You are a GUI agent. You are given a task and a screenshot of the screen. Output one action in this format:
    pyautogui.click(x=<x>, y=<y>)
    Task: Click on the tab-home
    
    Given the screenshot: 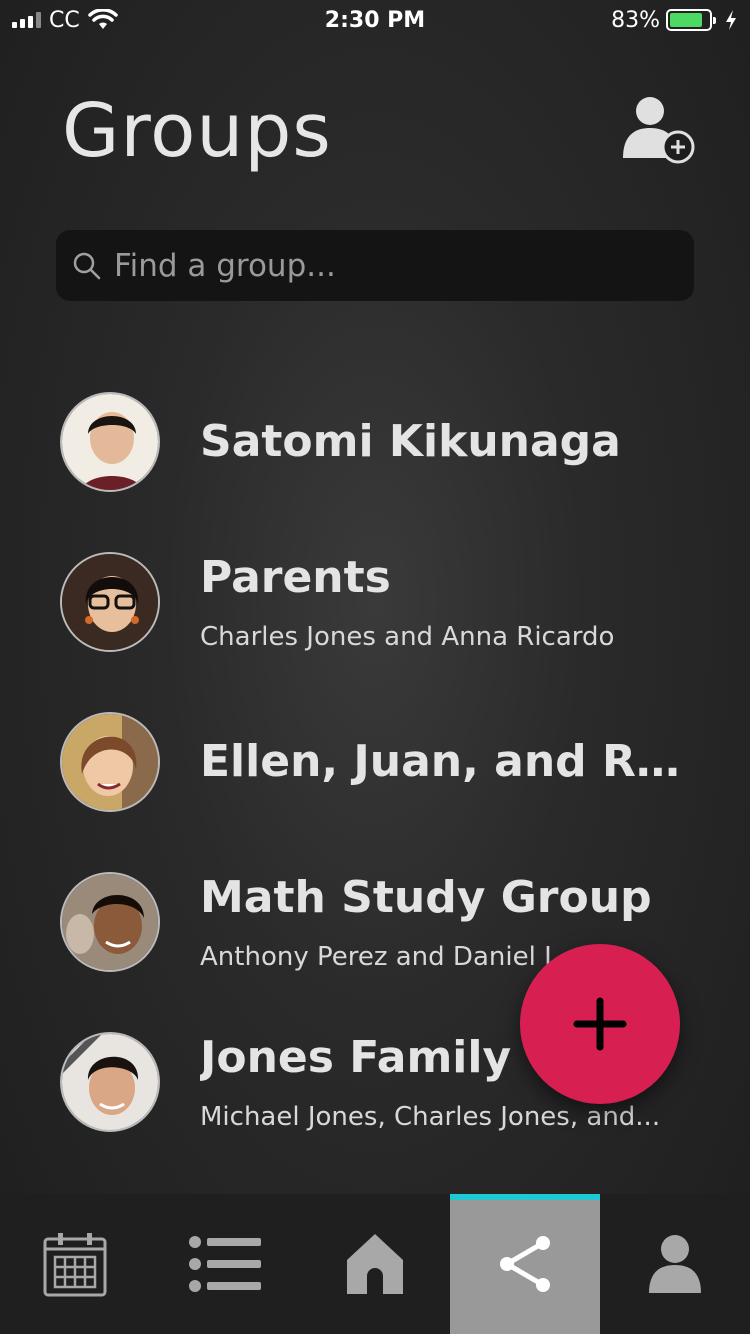 What is the action you would take?
    pyautogui.click(x=375, y=1264)
    